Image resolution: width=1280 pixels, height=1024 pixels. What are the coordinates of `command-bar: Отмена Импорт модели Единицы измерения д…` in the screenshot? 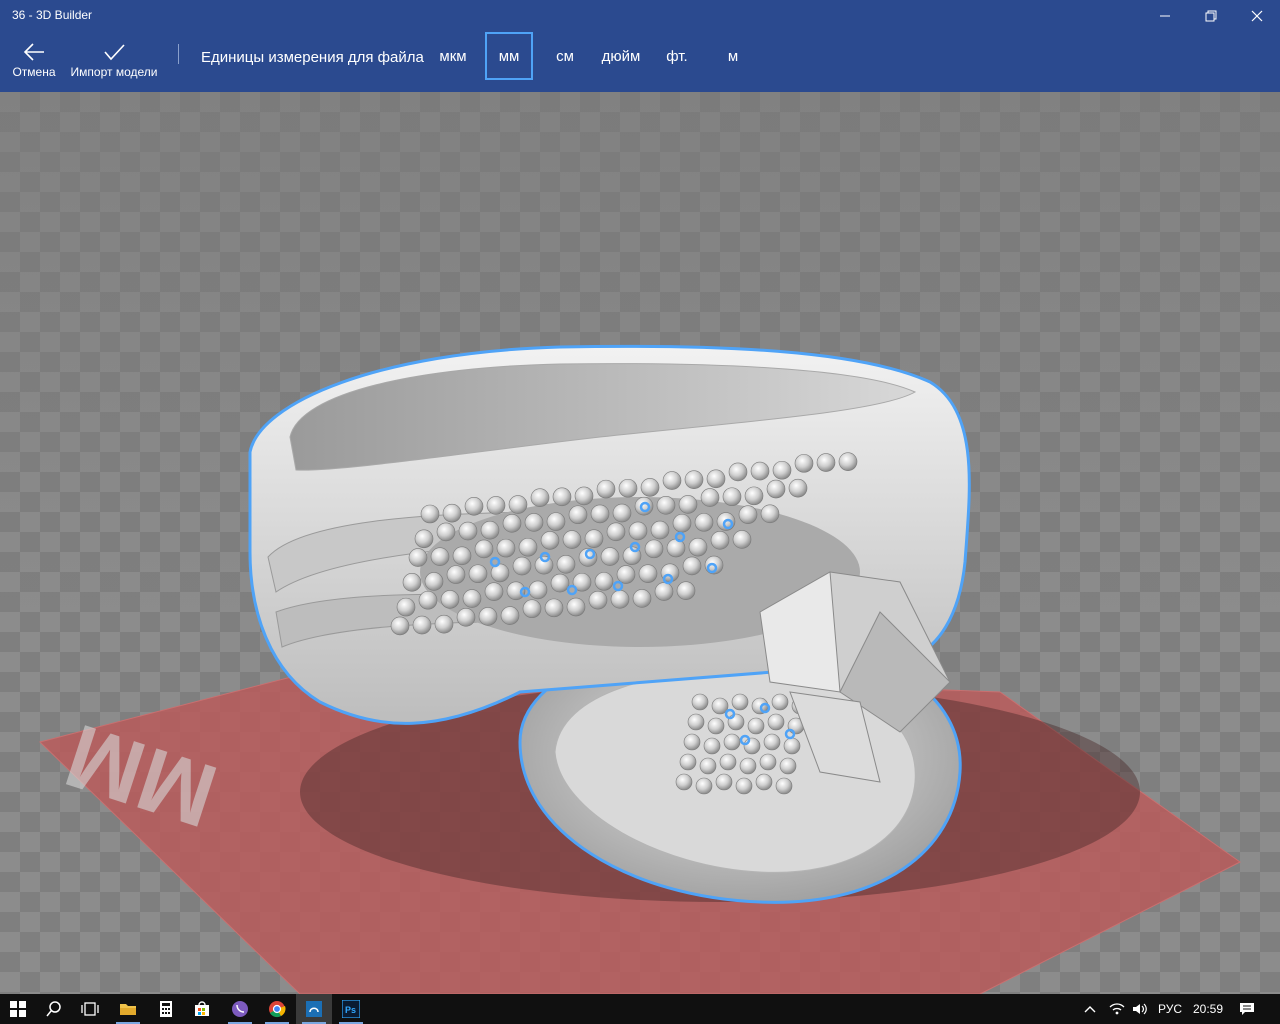 It's located at (640, 62).